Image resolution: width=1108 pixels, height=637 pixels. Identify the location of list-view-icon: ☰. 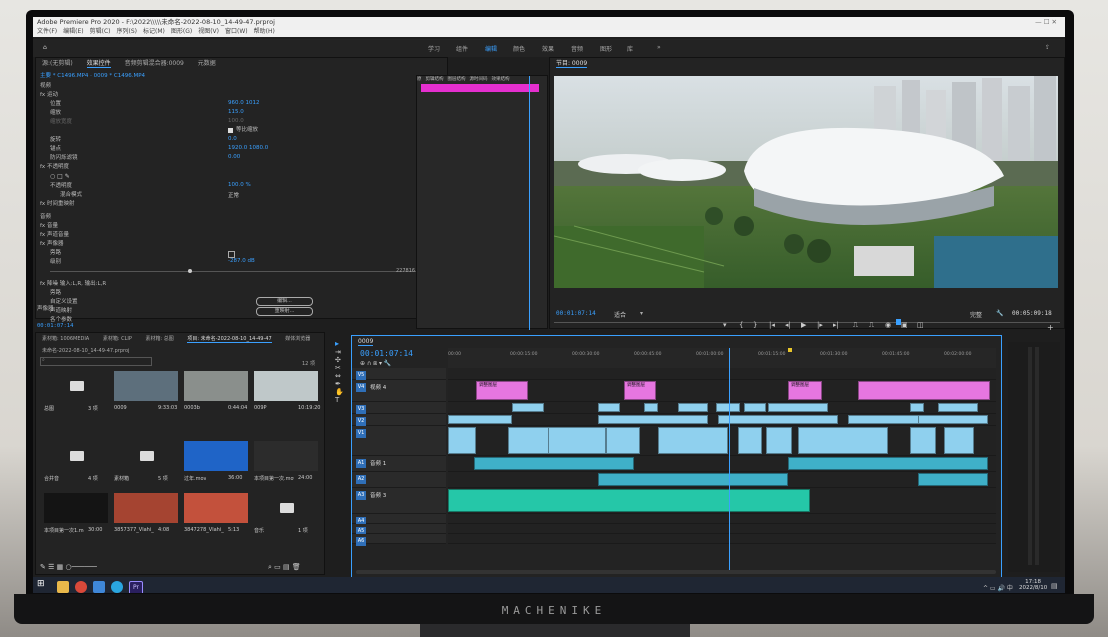
(51, 567).